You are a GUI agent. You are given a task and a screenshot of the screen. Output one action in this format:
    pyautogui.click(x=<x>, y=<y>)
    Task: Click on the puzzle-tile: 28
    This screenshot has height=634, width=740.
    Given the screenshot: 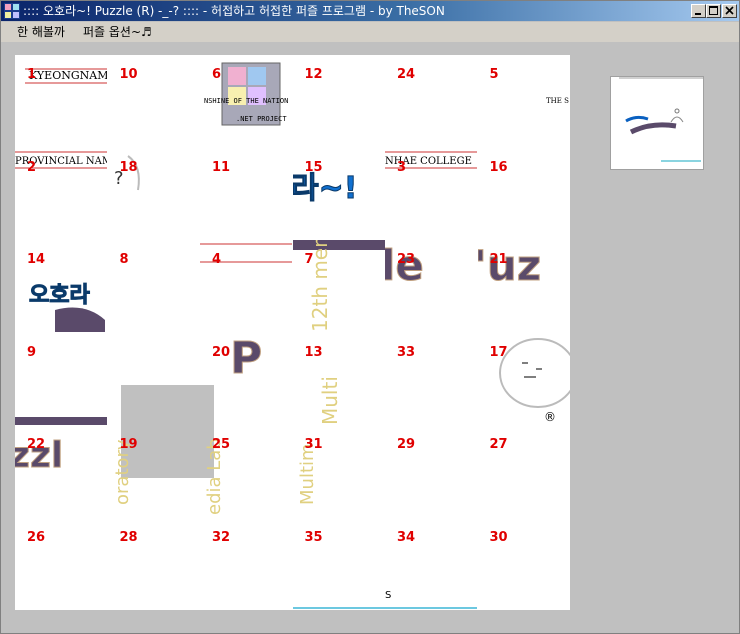 What is the action you would take?
    pyautogui.click(x=154, y=564)
    